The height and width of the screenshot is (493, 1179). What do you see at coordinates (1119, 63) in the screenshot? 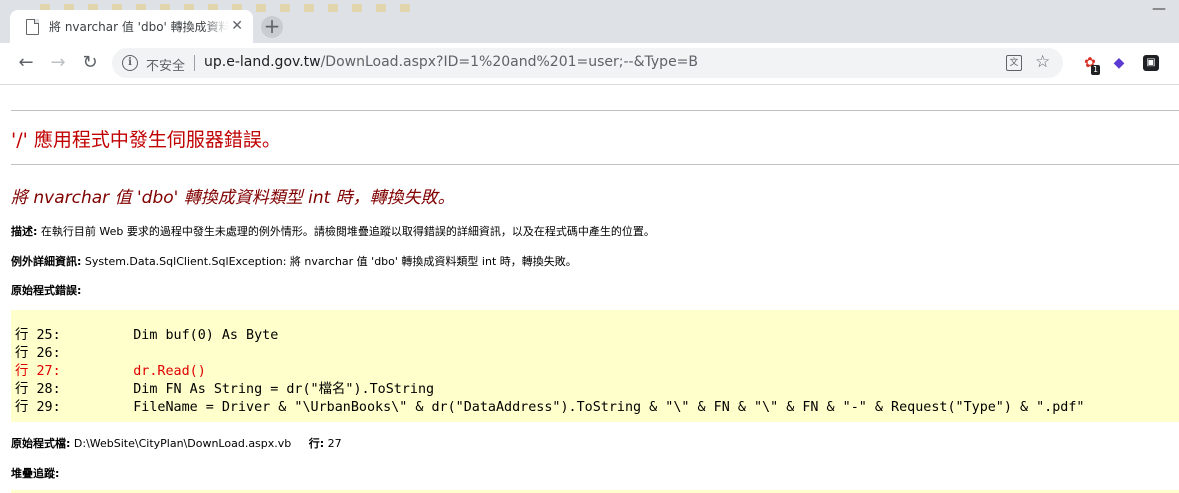
I see `extension-cube-icon: ◆` at bounding box center [1119, 63].